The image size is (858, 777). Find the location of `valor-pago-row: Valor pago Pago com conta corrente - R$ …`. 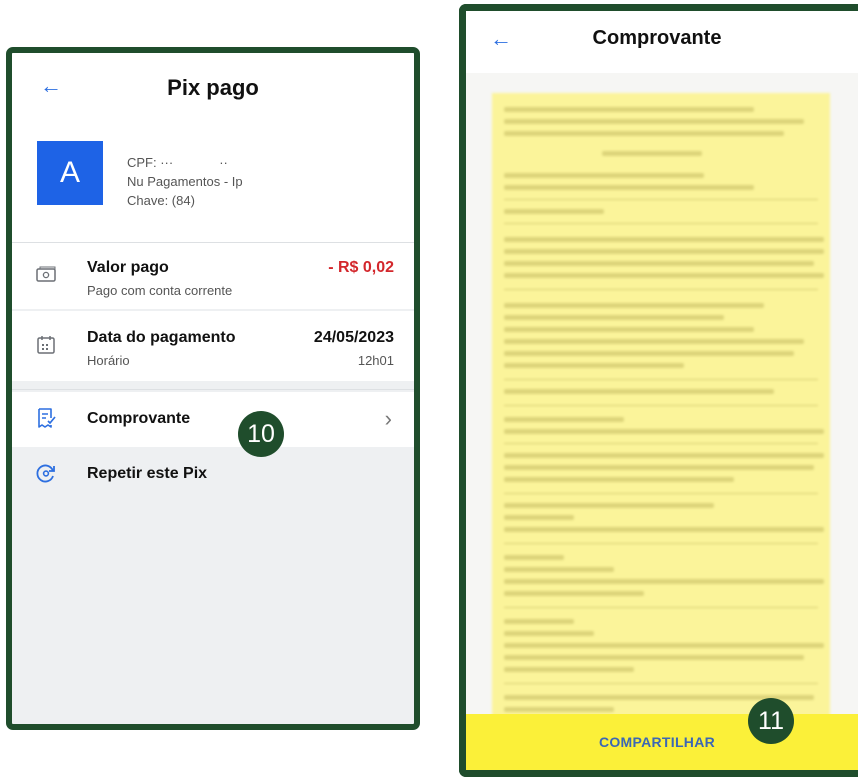

valor-pago-row: Valor pago Pago com conta corrente - R$ … is located at coordinates (213, 277).